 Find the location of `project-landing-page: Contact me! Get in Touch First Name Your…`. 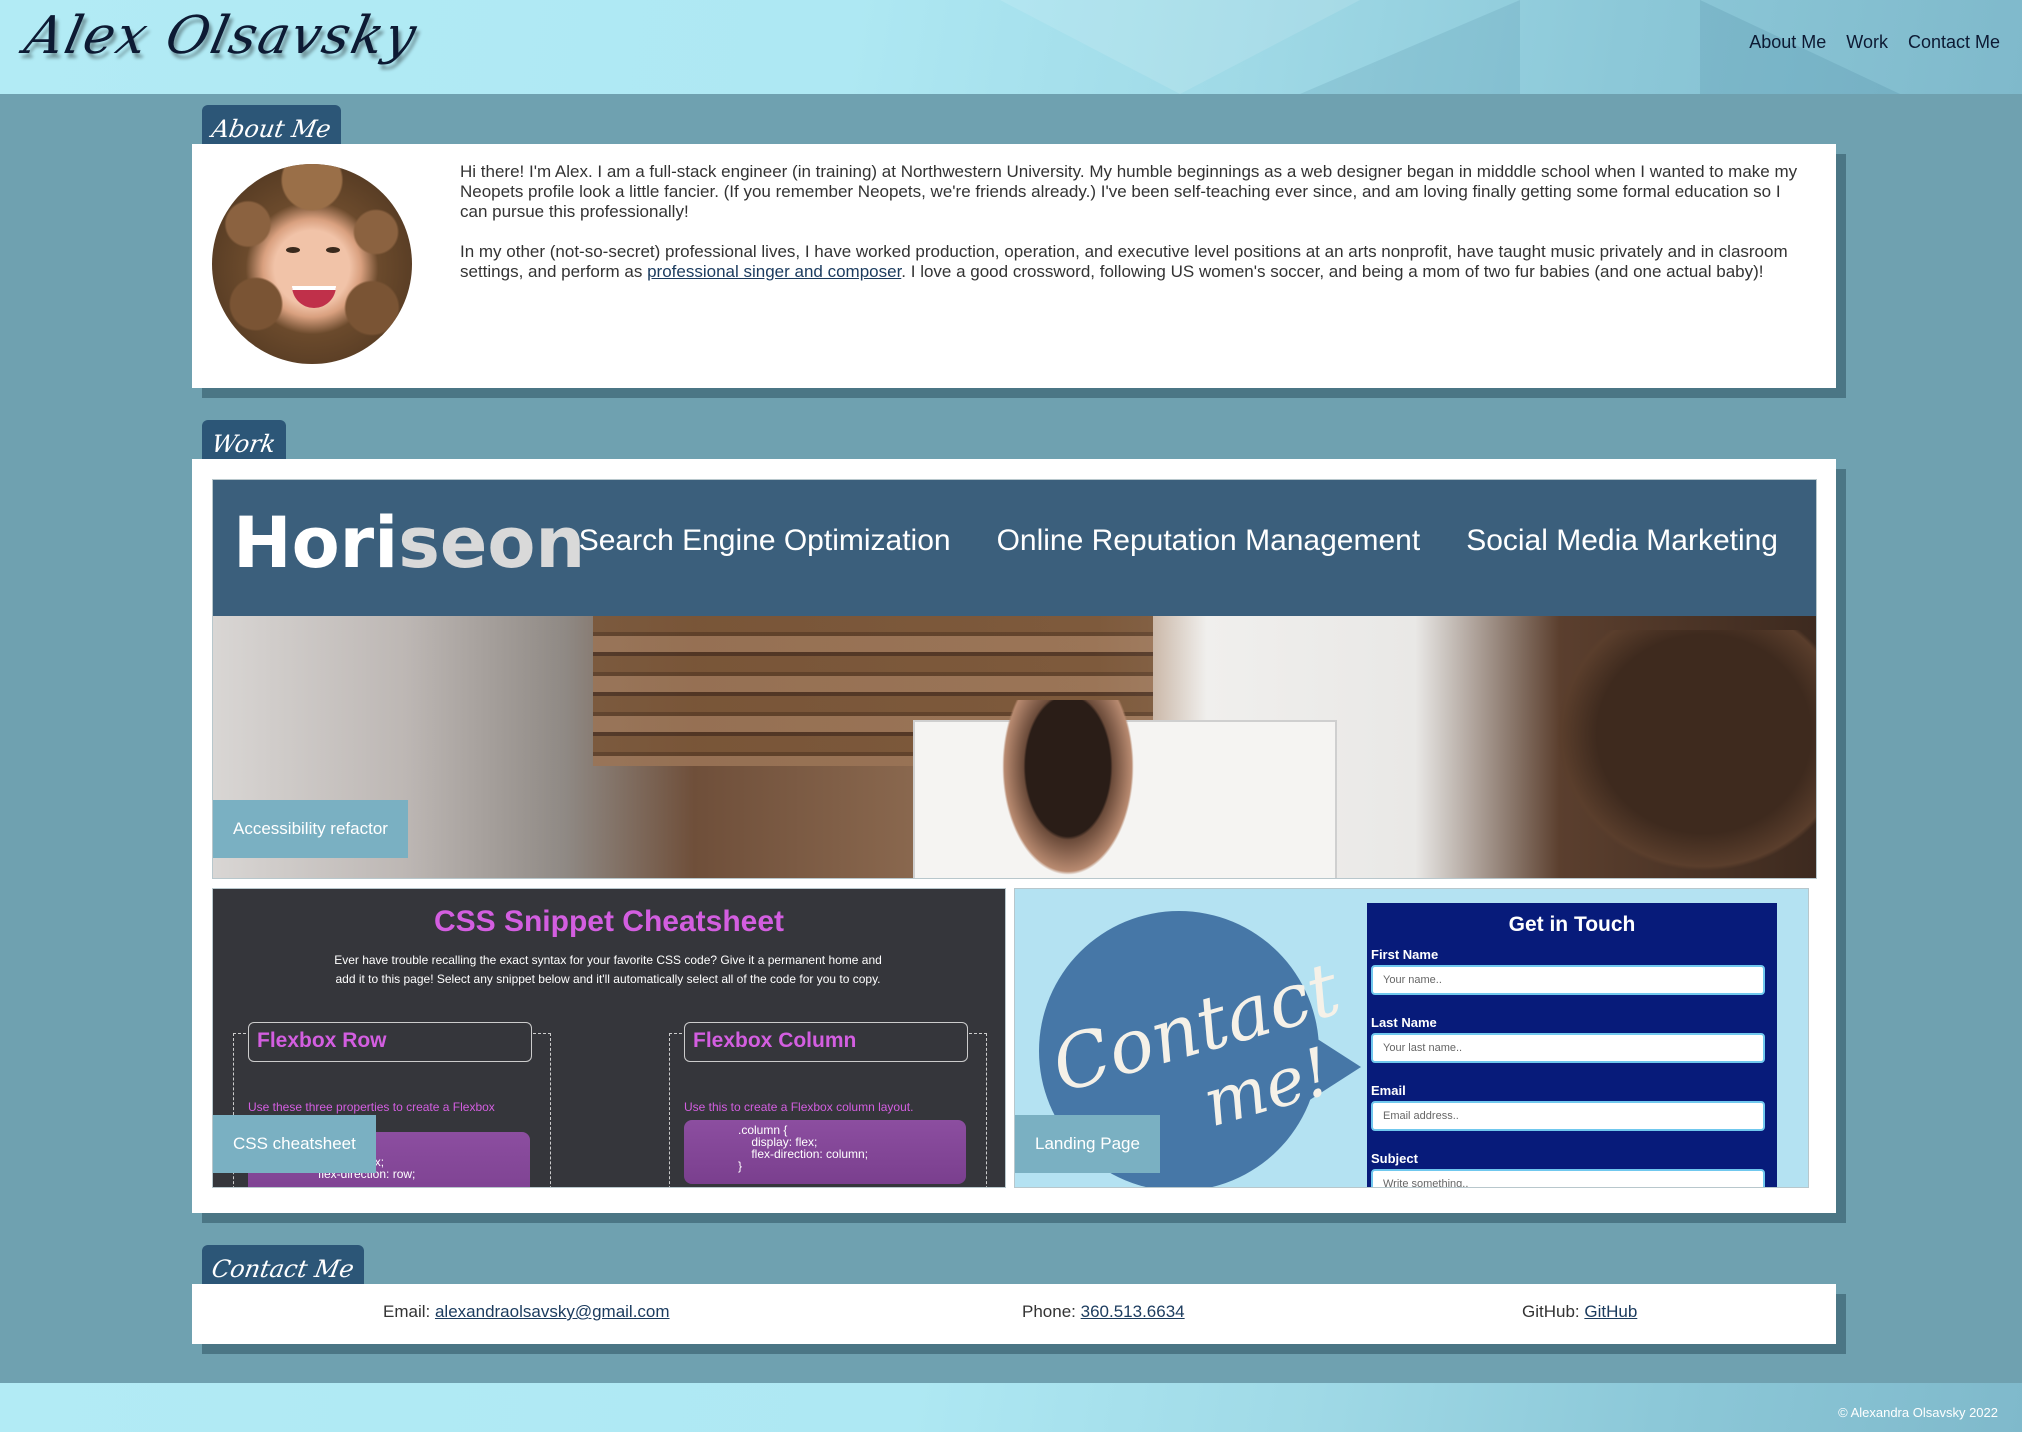

project-landing-page: Contact me! Get in Touch First Name Your… is located at coordinates (1411, 1038).